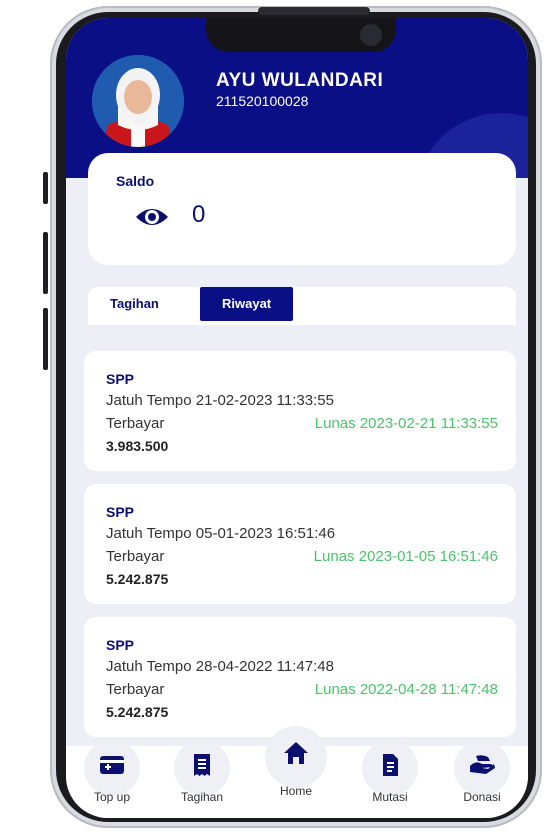 The height and width of the screenshot is (832, 546). I want to click on avatar, so click(138, 101).